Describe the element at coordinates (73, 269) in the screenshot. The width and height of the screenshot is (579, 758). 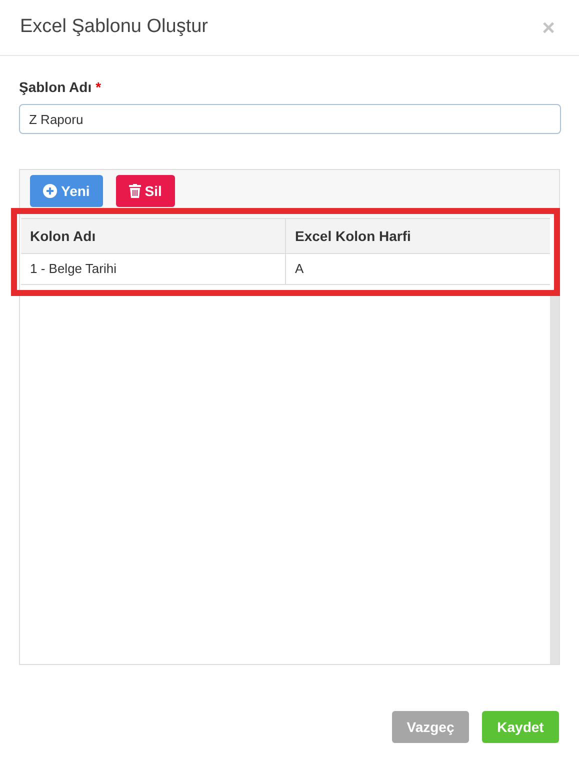
I see `table-cell-text: 1 - Belge Tarihi` at that location.